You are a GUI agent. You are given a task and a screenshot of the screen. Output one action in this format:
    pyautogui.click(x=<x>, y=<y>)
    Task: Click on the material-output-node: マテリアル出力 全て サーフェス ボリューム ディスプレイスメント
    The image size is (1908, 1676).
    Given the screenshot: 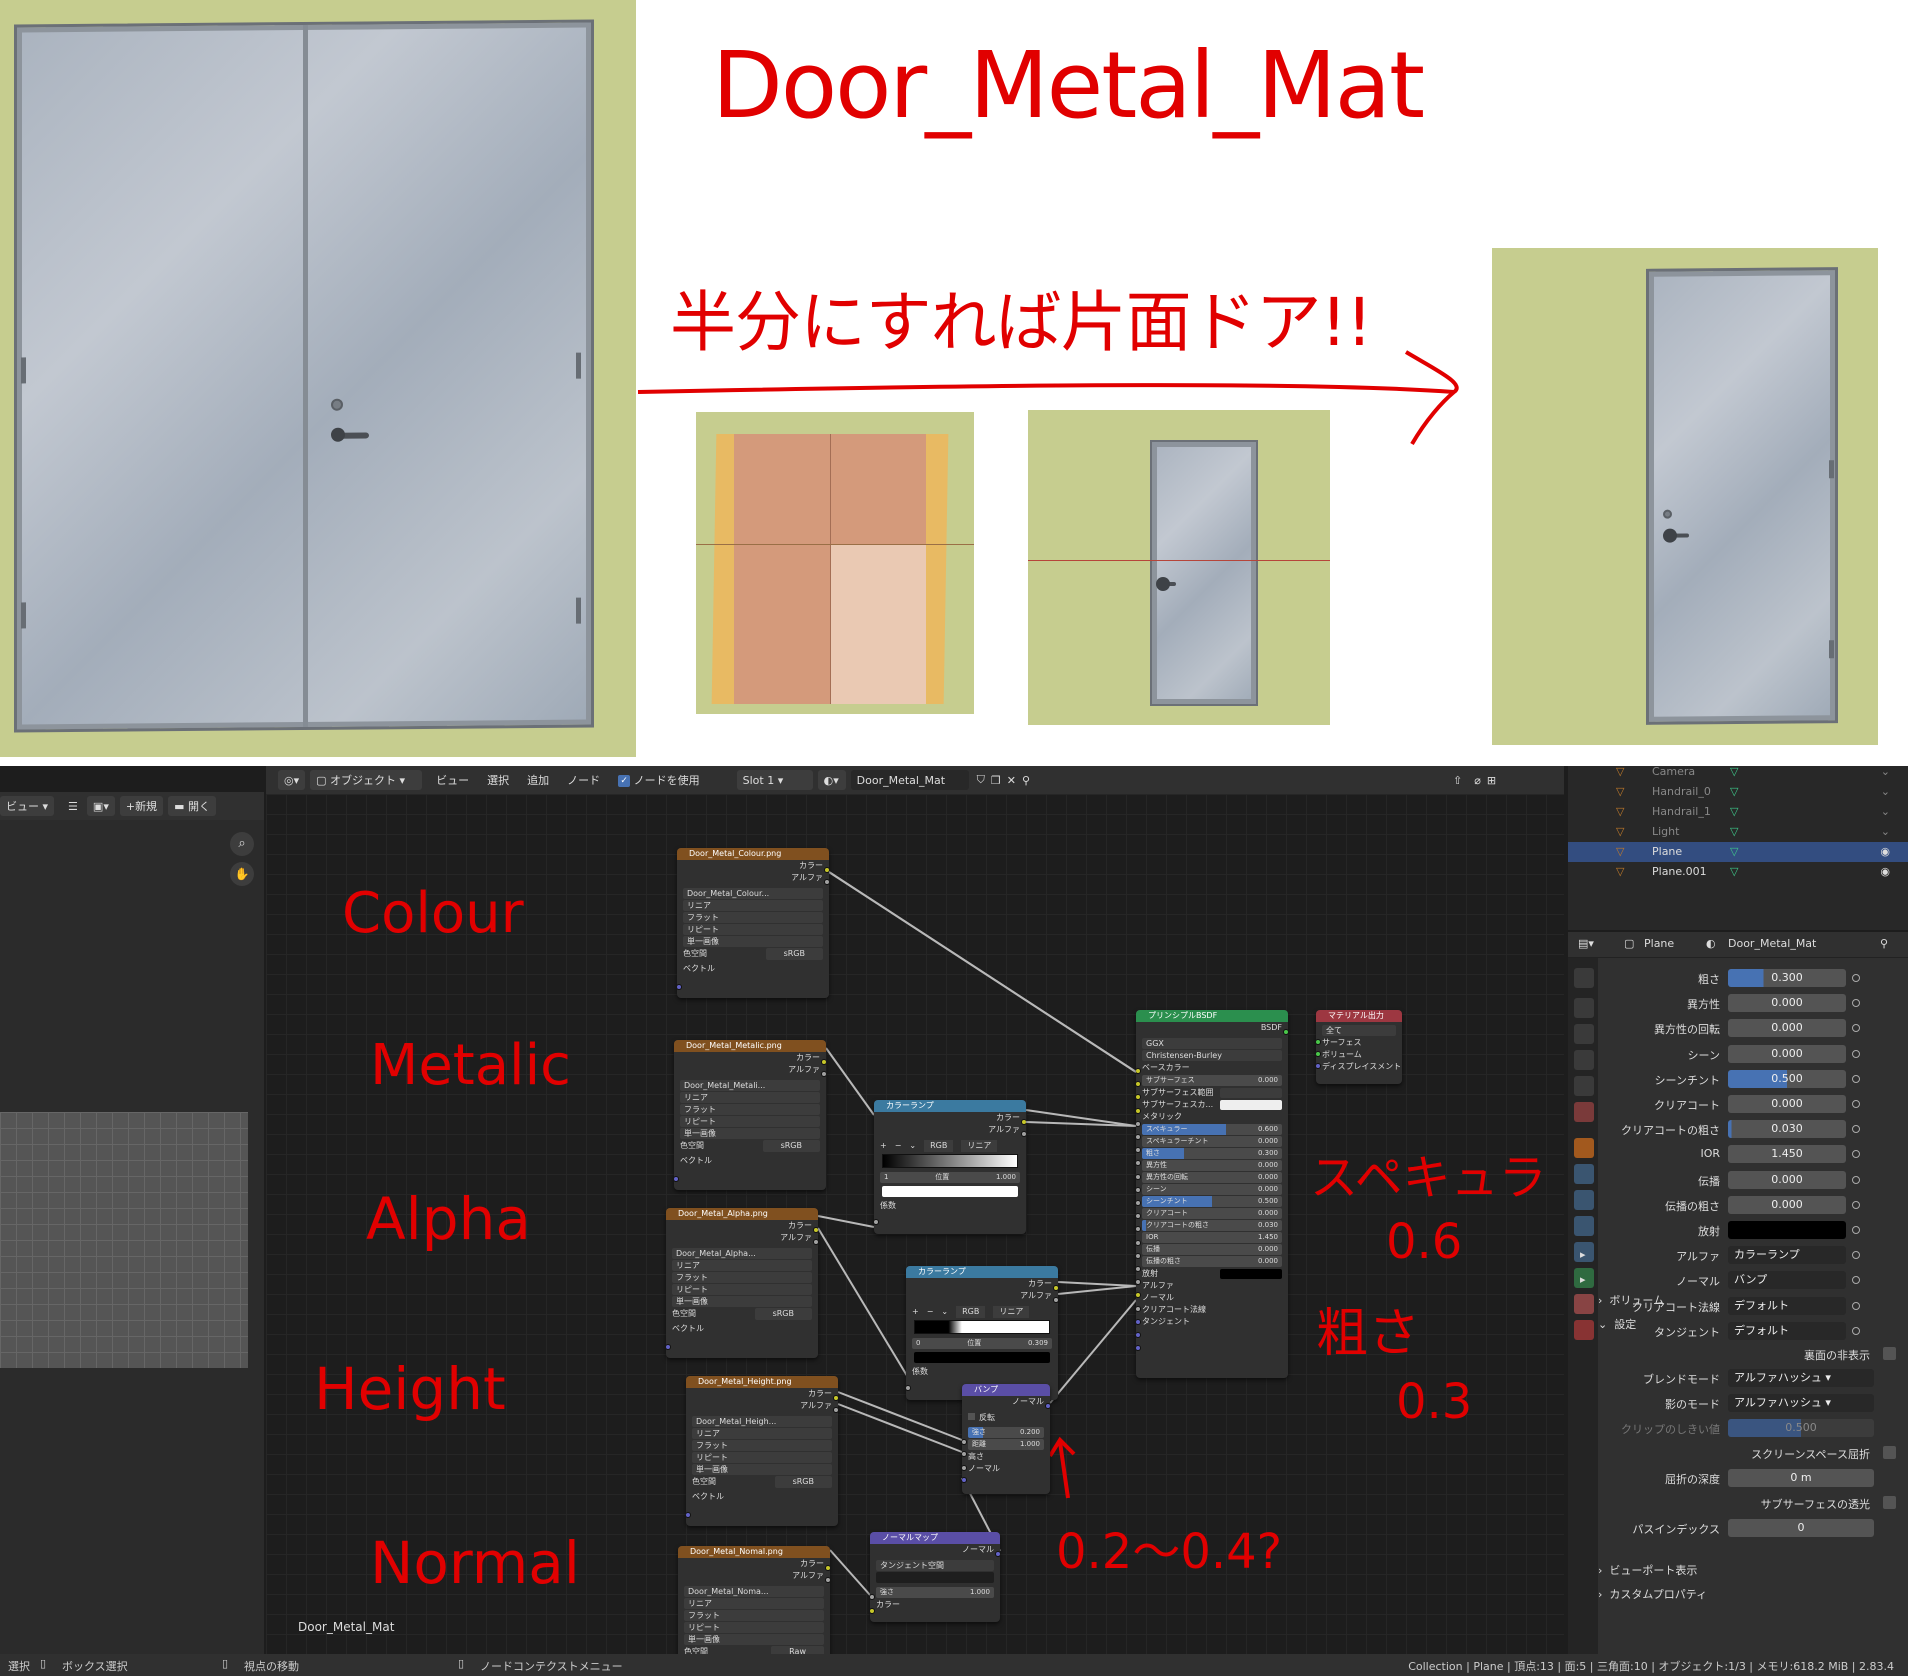 What is the action you would take?
    pyautogui.click(x=1359, y=1047)
    